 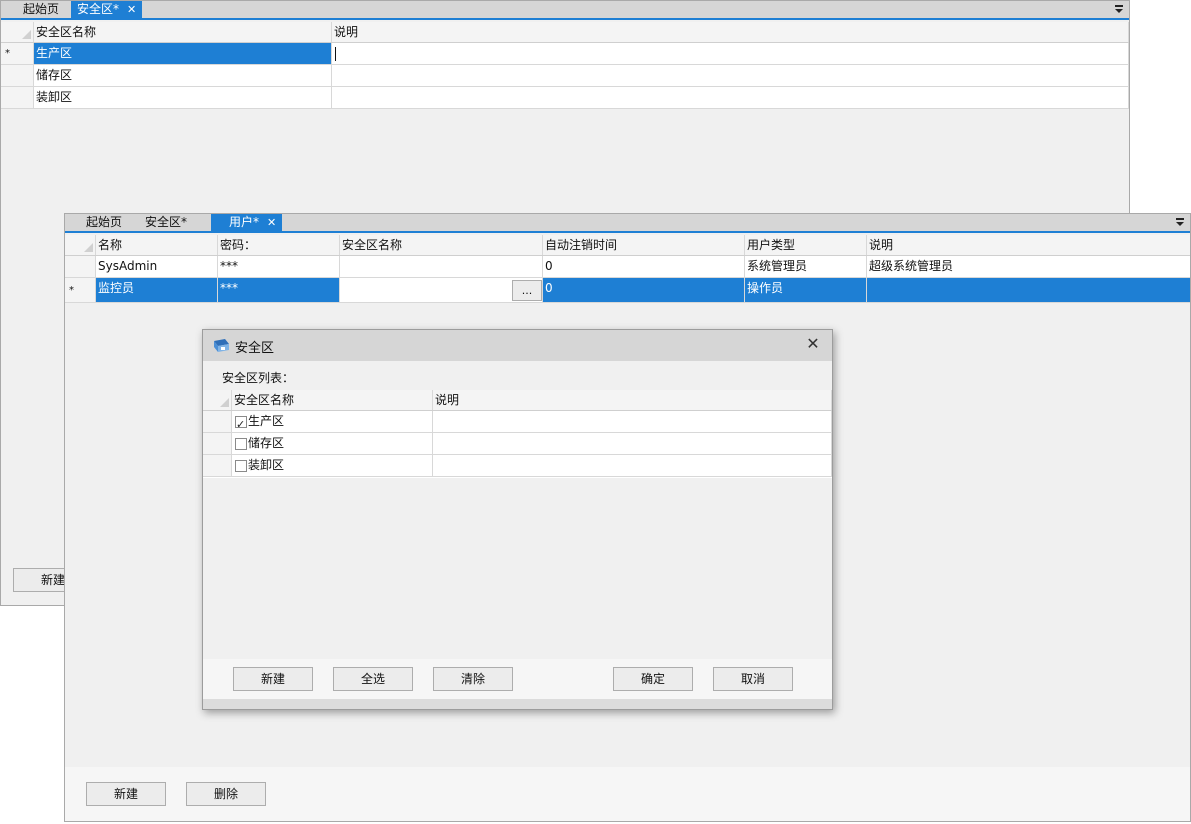 What do you see at coordinates (373, 679) in the screenshot?
I see `select-all-button: 全选` at bounding box center [373, 679].